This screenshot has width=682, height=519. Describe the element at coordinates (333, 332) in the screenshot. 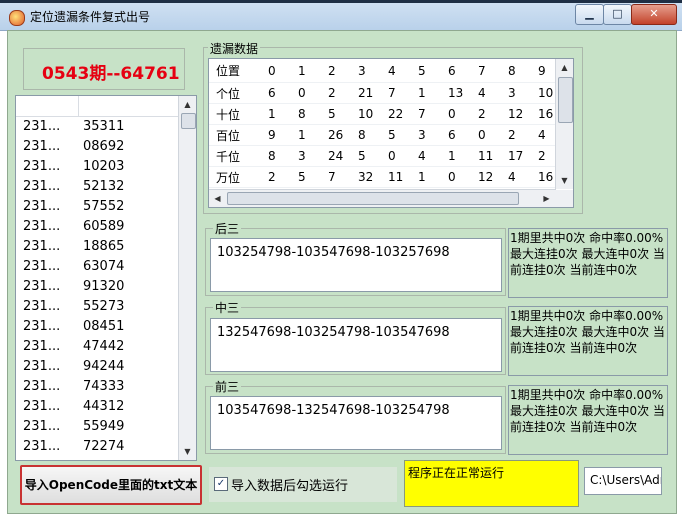

I see `middle-three-sequence: 132547698-103254798-103547698` at that location.